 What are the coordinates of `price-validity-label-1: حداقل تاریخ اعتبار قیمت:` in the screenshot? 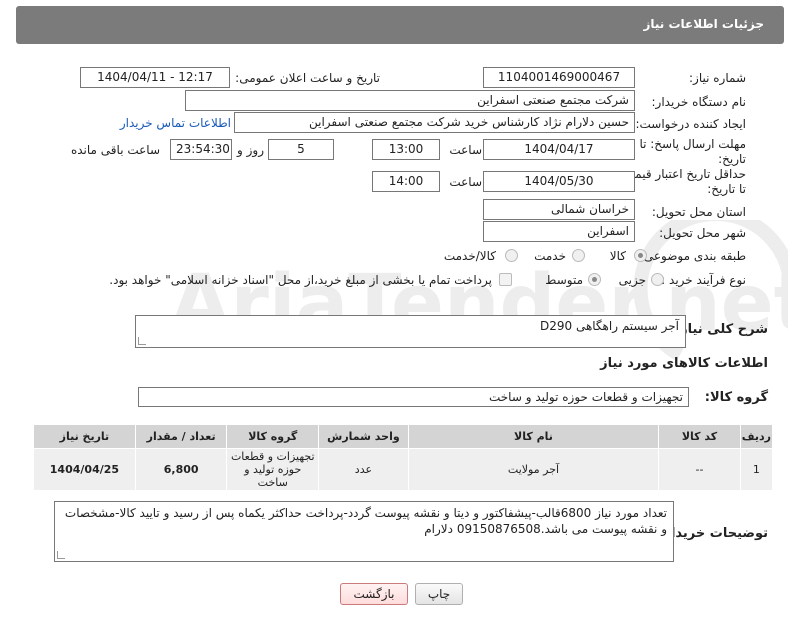 It's located at (682, 174).